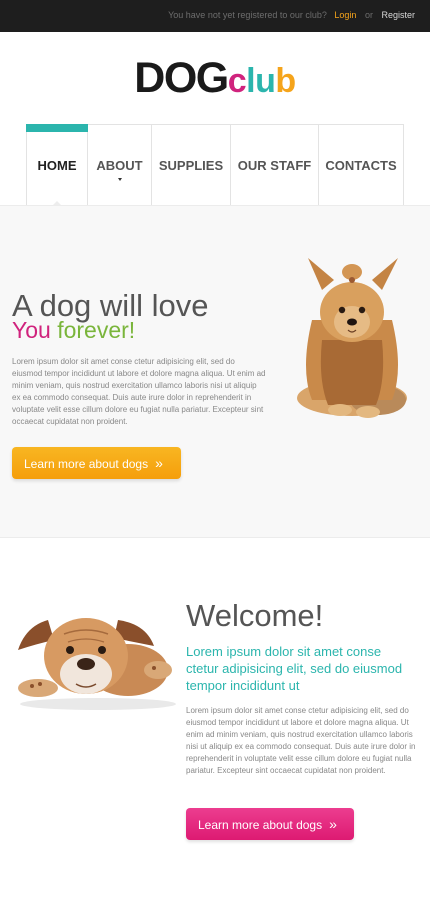 This screenshot has width=430, height=900. I want to click on logo-dog-text: DOG, so click(181, 78).